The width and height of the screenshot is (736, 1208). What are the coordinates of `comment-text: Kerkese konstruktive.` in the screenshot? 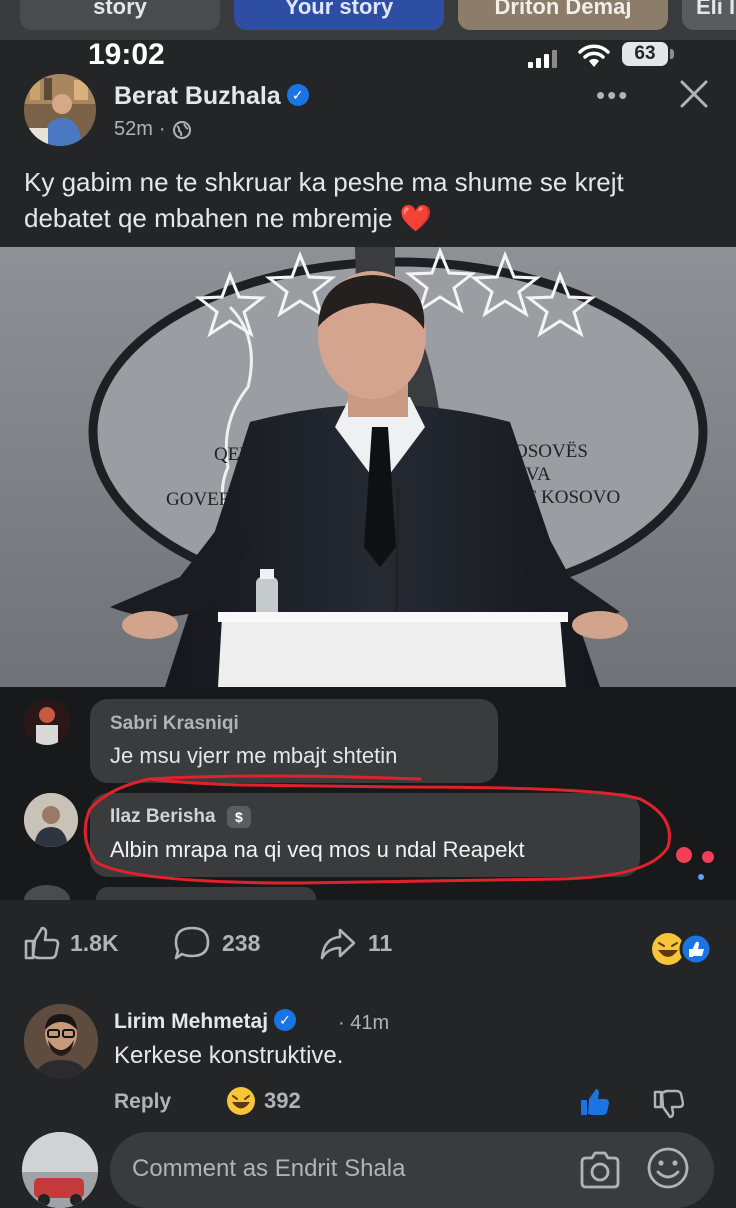 It's located at (229, 1055).